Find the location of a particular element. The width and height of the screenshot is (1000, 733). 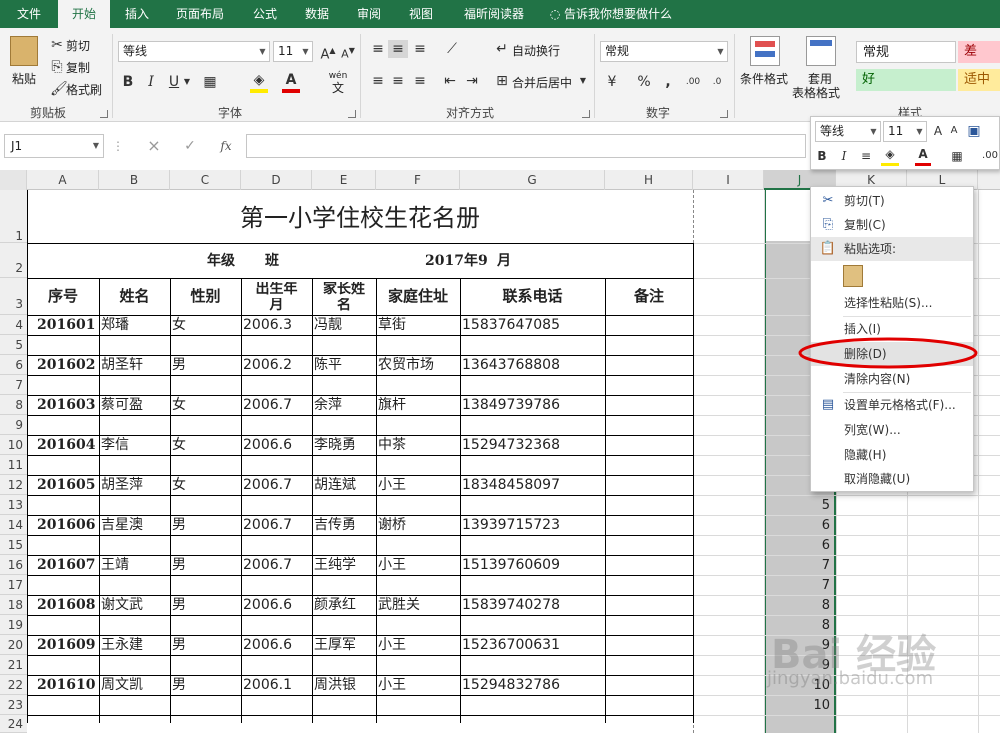

column-header-i: I is located at coordinates (728, 180).